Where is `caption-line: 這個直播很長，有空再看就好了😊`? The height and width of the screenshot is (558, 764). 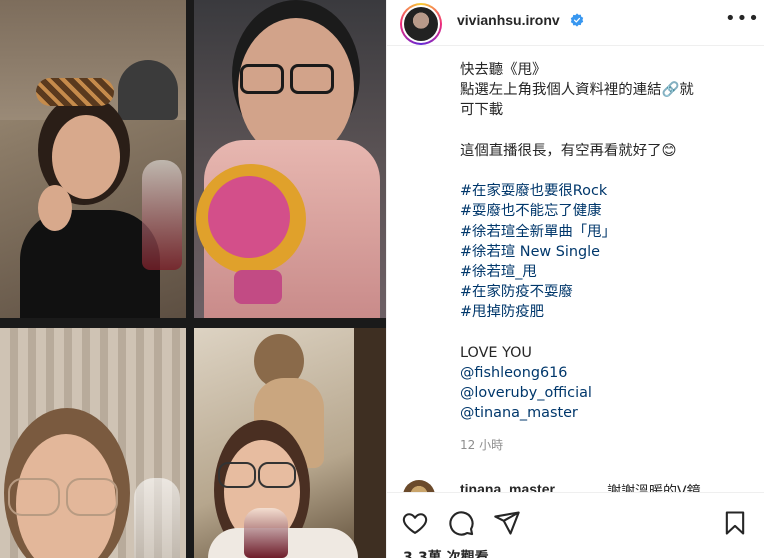
caption-line: 這個直播很長，有空再看就好了😊 is located at coordinates (568, 150).